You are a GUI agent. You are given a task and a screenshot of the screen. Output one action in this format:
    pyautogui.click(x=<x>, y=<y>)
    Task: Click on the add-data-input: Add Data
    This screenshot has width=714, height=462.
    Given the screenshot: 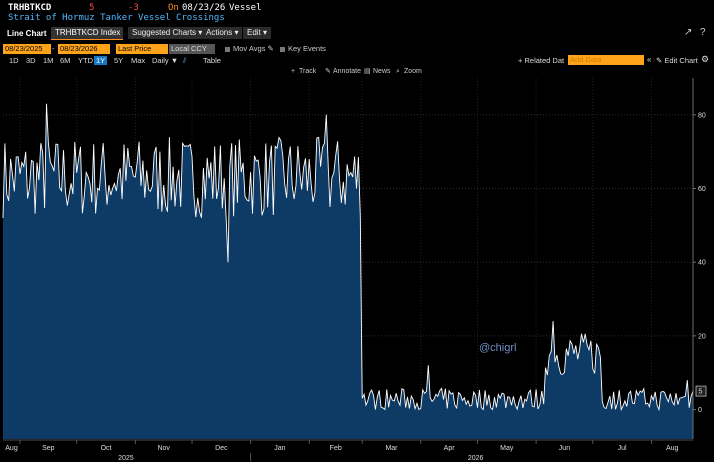 What is the action you would take?
    pyautogui.click(x=606, y=60)
    